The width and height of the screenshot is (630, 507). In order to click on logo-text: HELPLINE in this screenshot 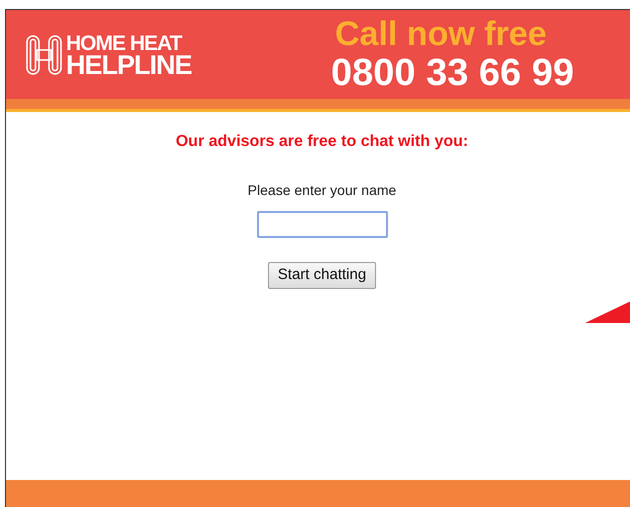, I will do `click(129, 65)`.